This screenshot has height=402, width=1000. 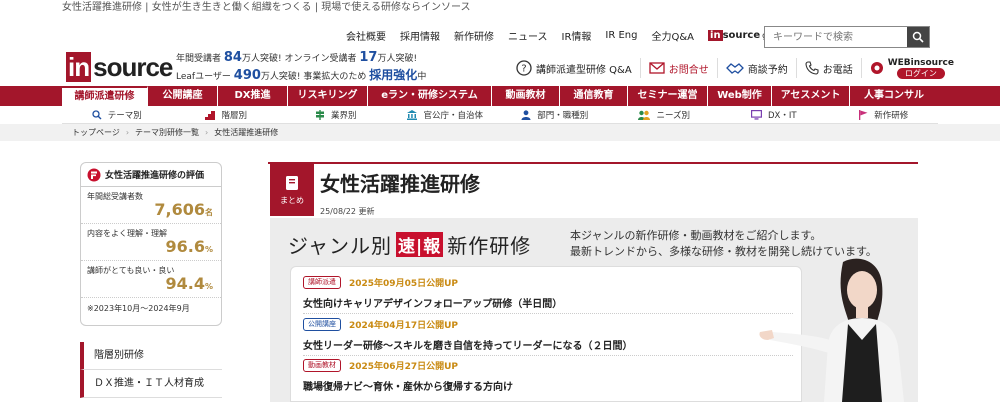 What do you see at coordinates (756, 68) in the screenshot?
I see `meeting-link: 商談予約` at bounding box center [756, 68].